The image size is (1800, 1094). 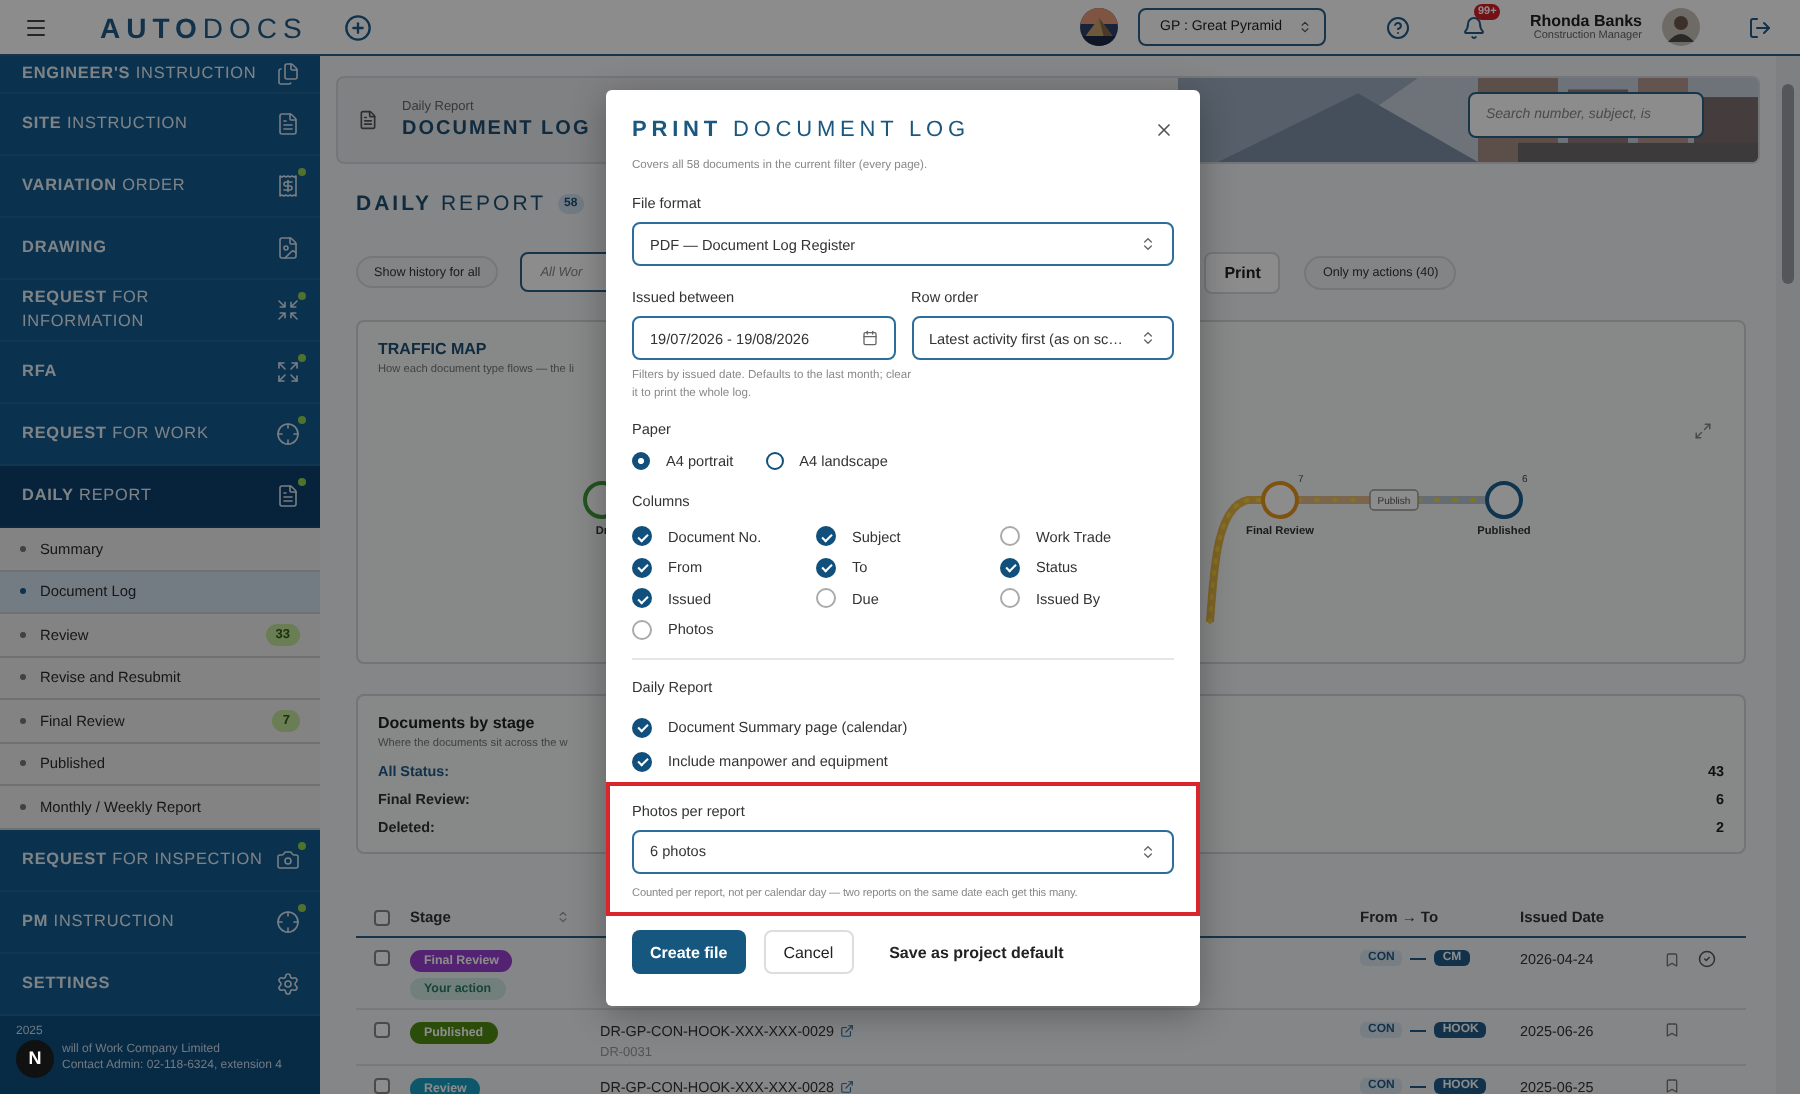 What do you see at coordinates (288, 983) in the screenshot?
I see `settings-icon` at bounding box center [288, 983].